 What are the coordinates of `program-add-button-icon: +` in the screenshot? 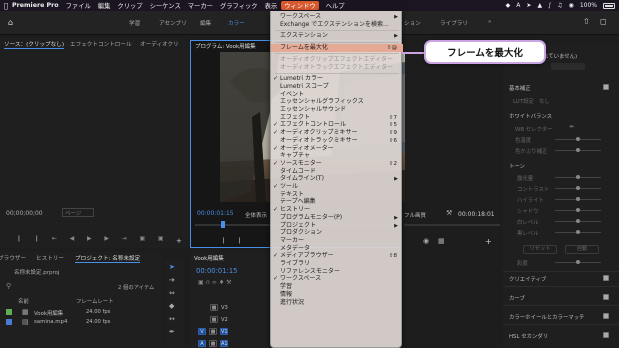 It's located at (488, 241).